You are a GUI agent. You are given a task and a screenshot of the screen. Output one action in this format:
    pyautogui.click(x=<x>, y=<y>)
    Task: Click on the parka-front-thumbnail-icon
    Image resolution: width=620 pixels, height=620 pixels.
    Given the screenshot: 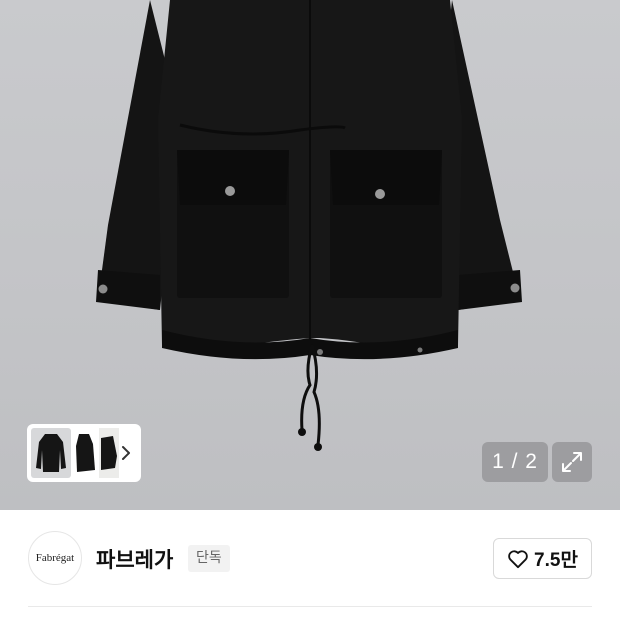 What is the action you would take?
    pyautogui.click(x=51, y=453)
    